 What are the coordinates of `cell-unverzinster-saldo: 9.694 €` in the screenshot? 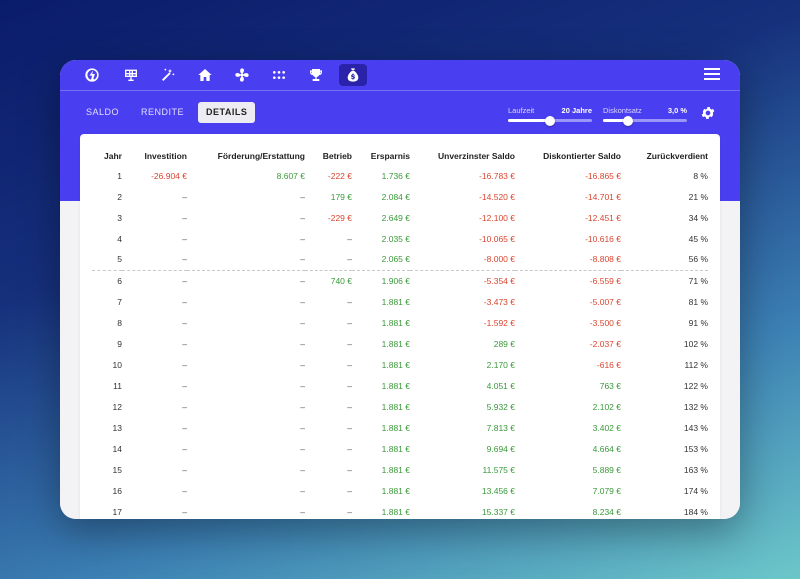 It's located at (500, 448).